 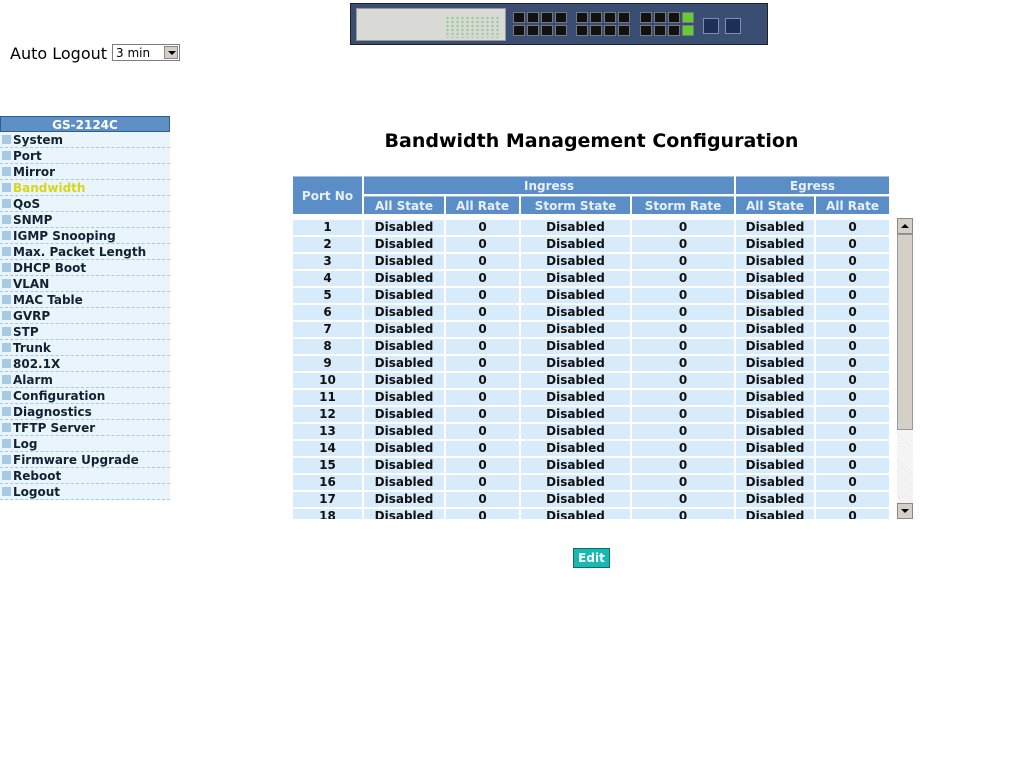 What do you see at coordinates (812, 185) in the screenshot?
I see `egress-header: Egress` at bounding box center [812, 185].